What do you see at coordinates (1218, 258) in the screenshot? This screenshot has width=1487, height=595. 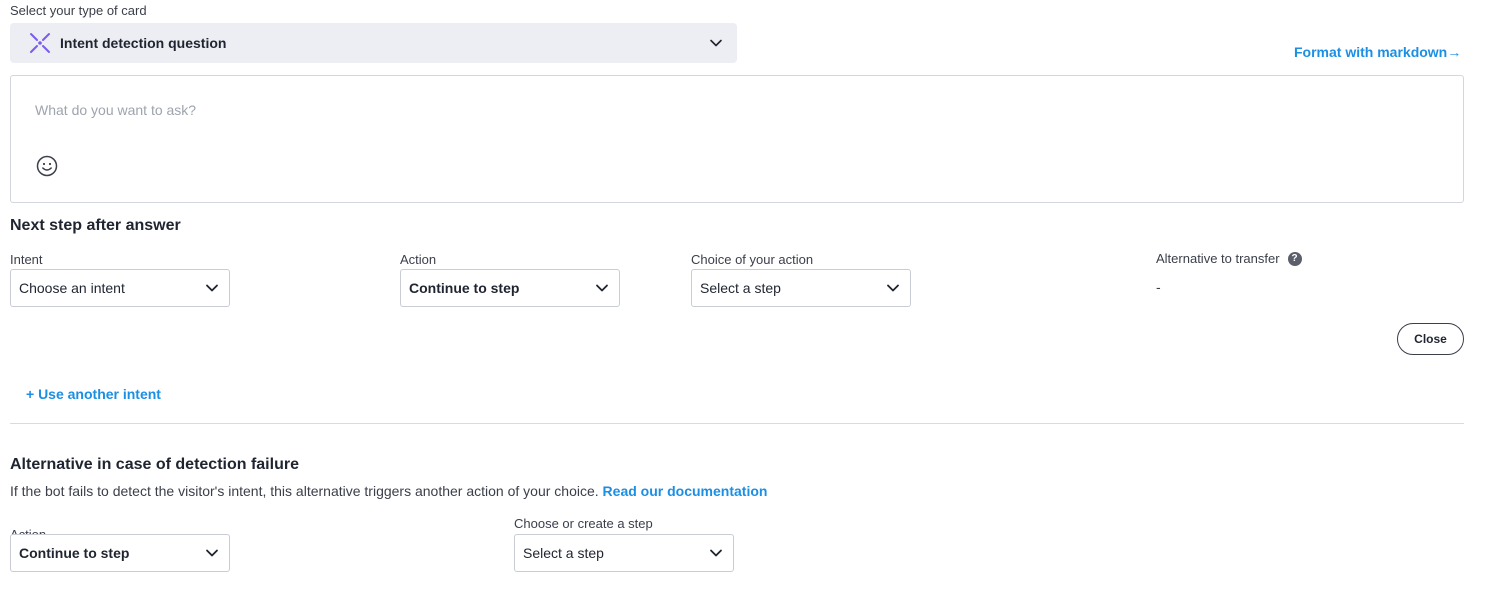 I see `alternative-transfer-label: Alternative to transfer` at bounding box center [1218, 258].